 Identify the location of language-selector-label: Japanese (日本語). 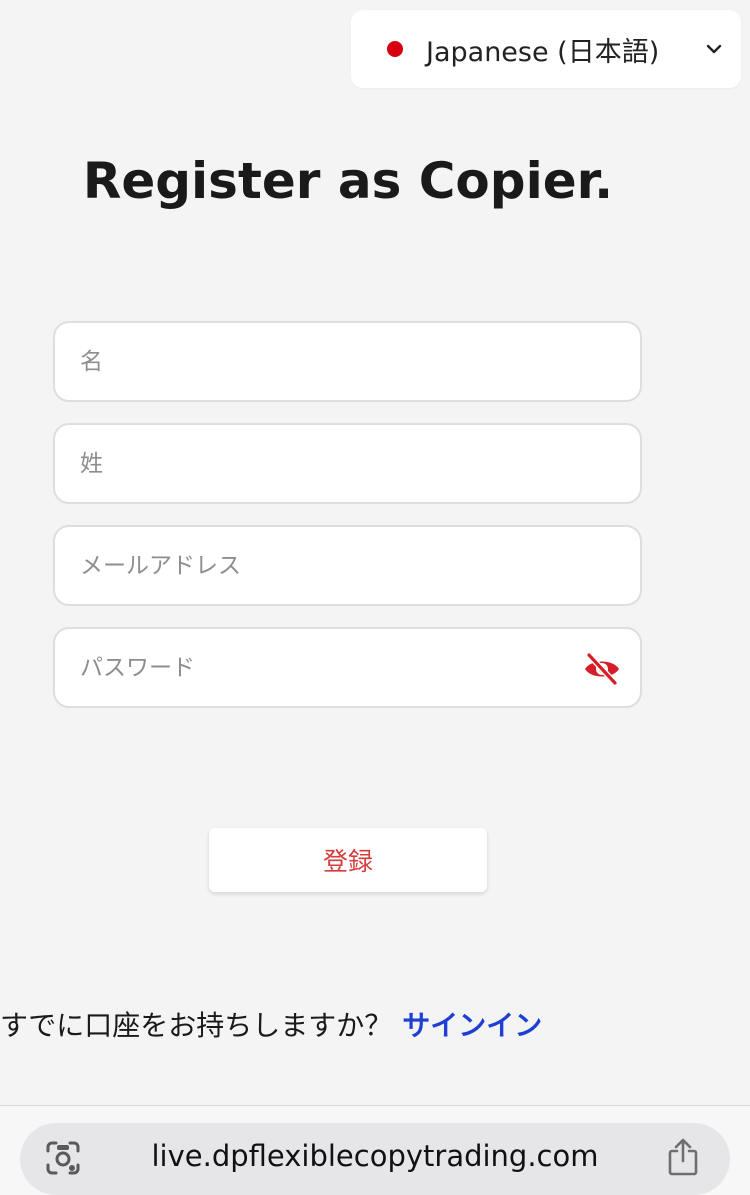
(543, 52).